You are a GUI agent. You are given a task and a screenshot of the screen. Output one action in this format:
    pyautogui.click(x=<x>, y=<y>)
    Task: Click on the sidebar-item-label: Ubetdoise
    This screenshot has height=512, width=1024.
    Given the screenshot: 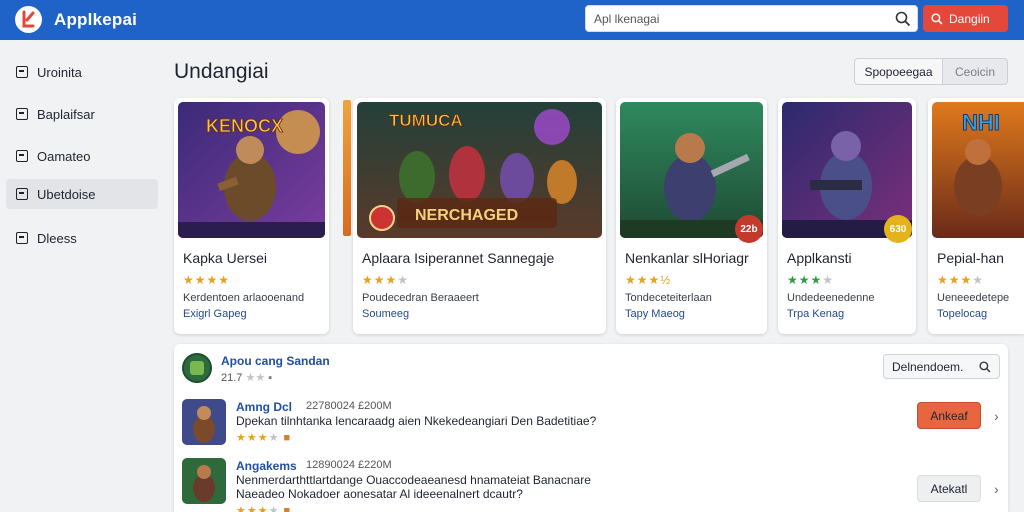 What is the action you would take?
    pyautogui.click(x=66, y=194)
    